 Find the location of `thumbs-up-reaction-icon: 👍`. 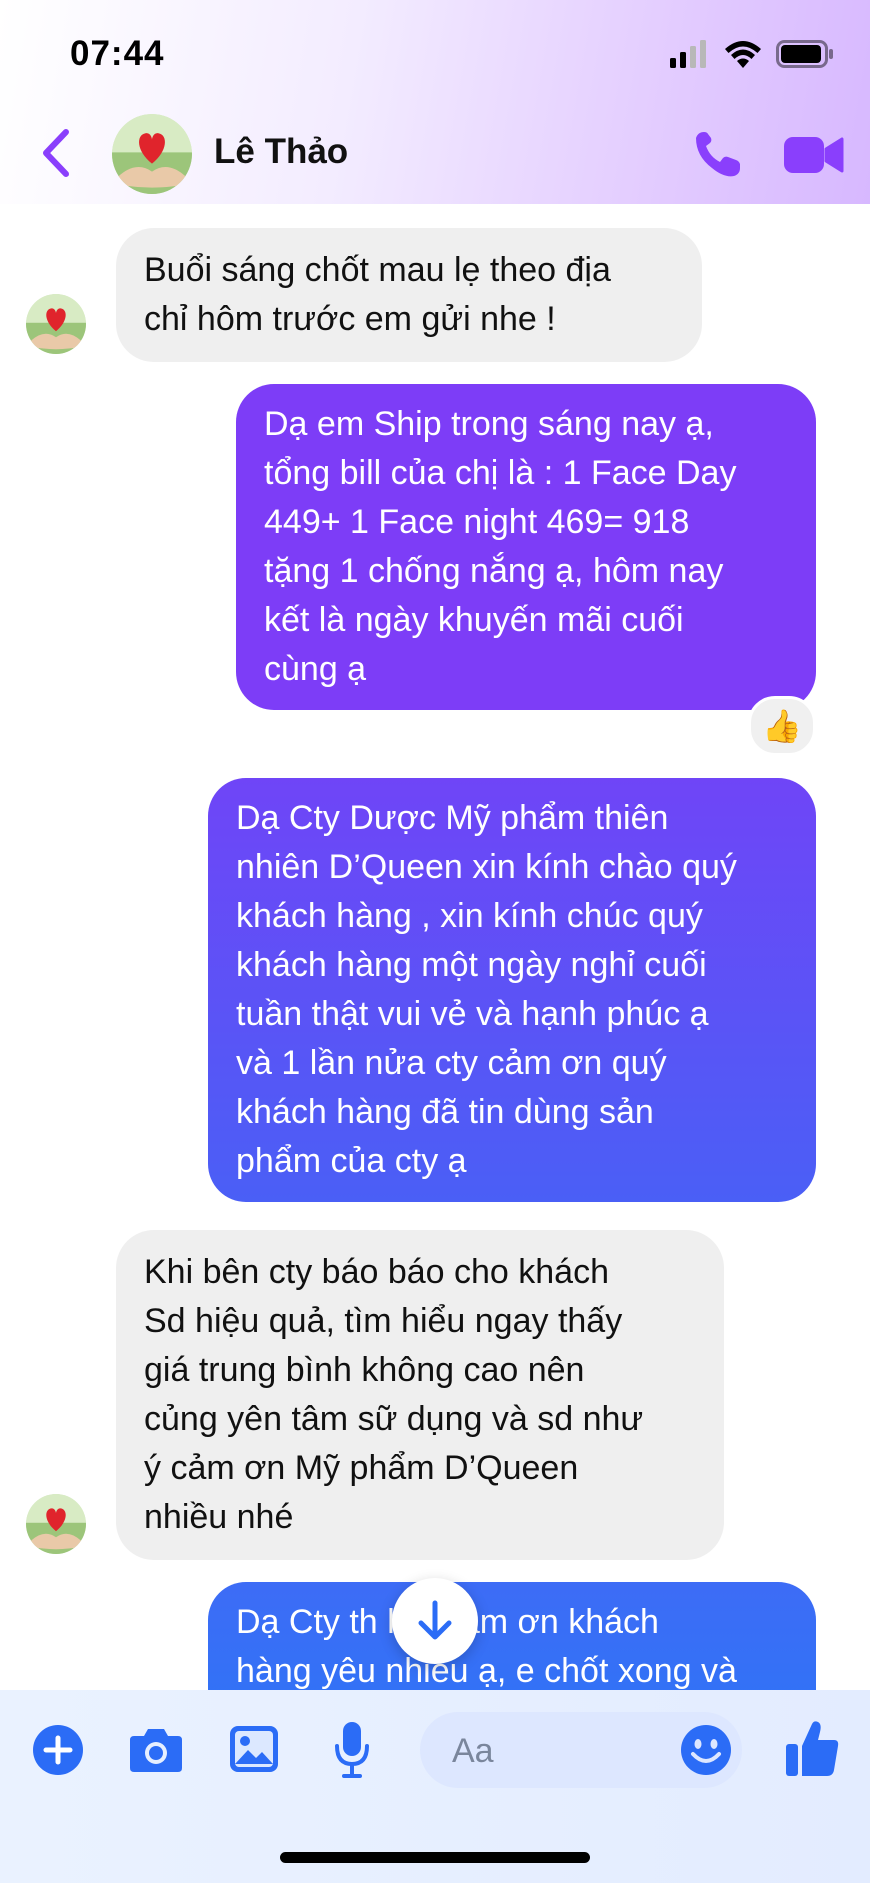

thumbs-up-reaction-icon: 👍 is located at coordinates (782, 726).